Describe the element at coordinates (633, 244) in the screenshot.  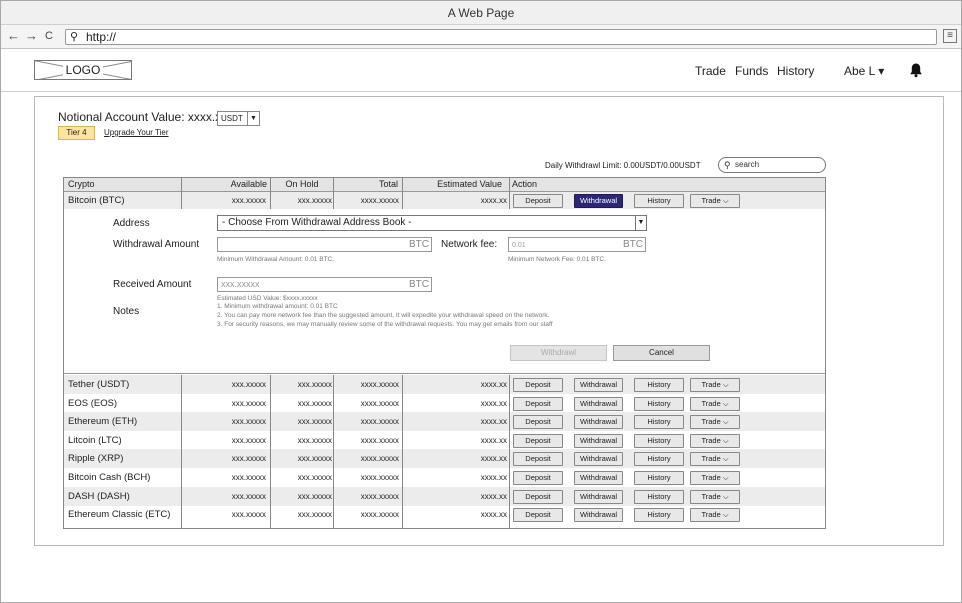
I see `fee-unit: BTC` at that location.